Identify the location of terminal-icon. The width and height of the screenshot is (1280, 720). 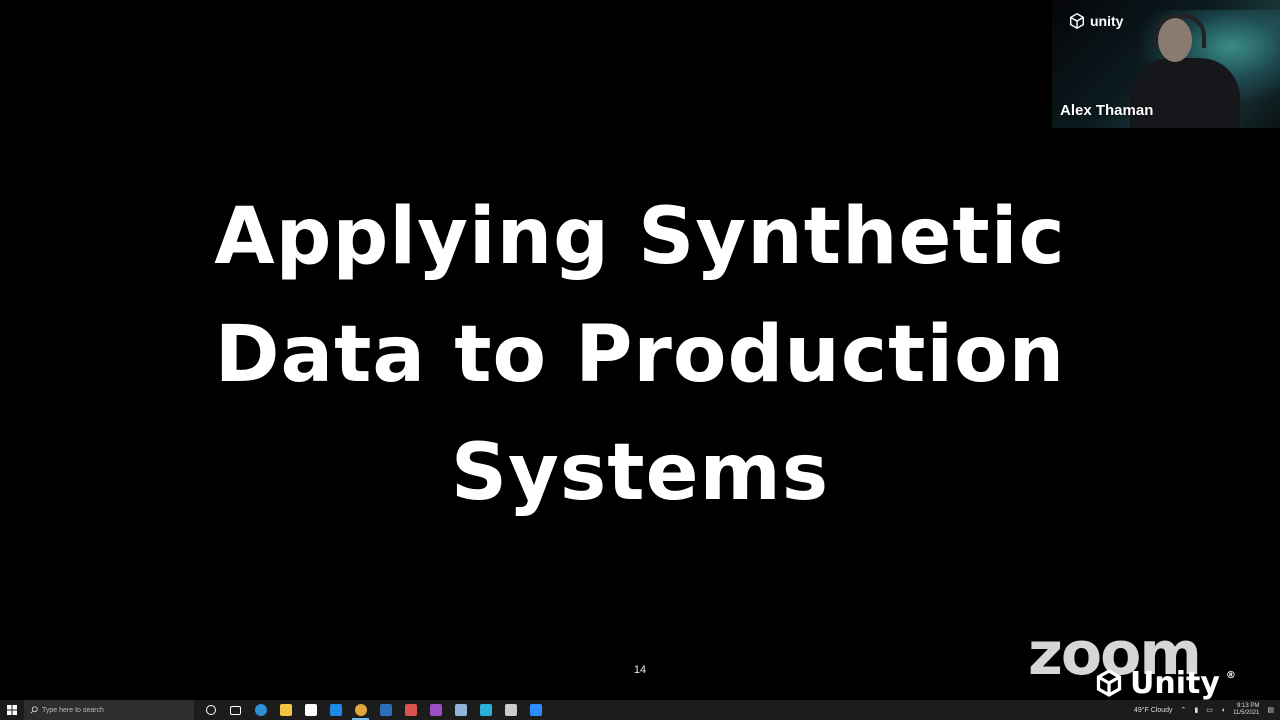
(510, 710).